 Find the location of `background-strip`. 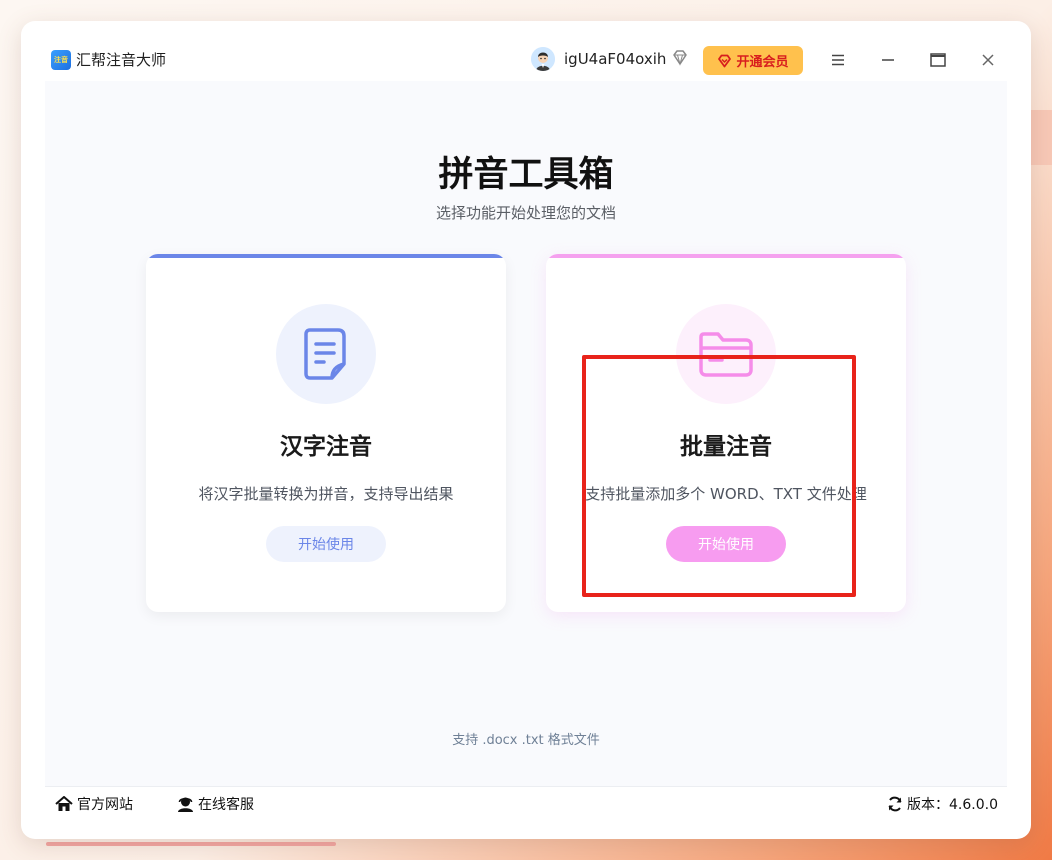

background-strip is located at coordinates (1041, 137).